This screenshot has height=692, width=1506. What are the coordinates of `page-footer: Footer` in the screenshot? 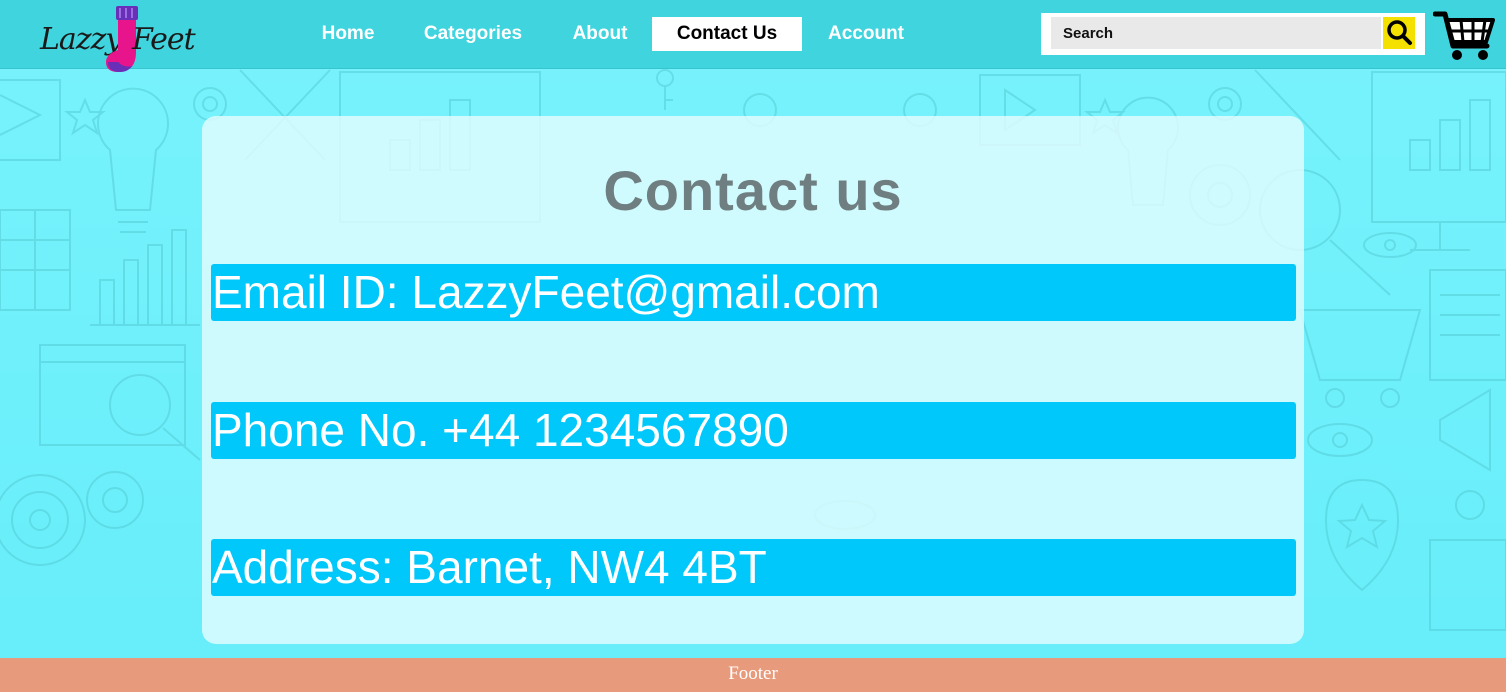 It's located at (753, 675).